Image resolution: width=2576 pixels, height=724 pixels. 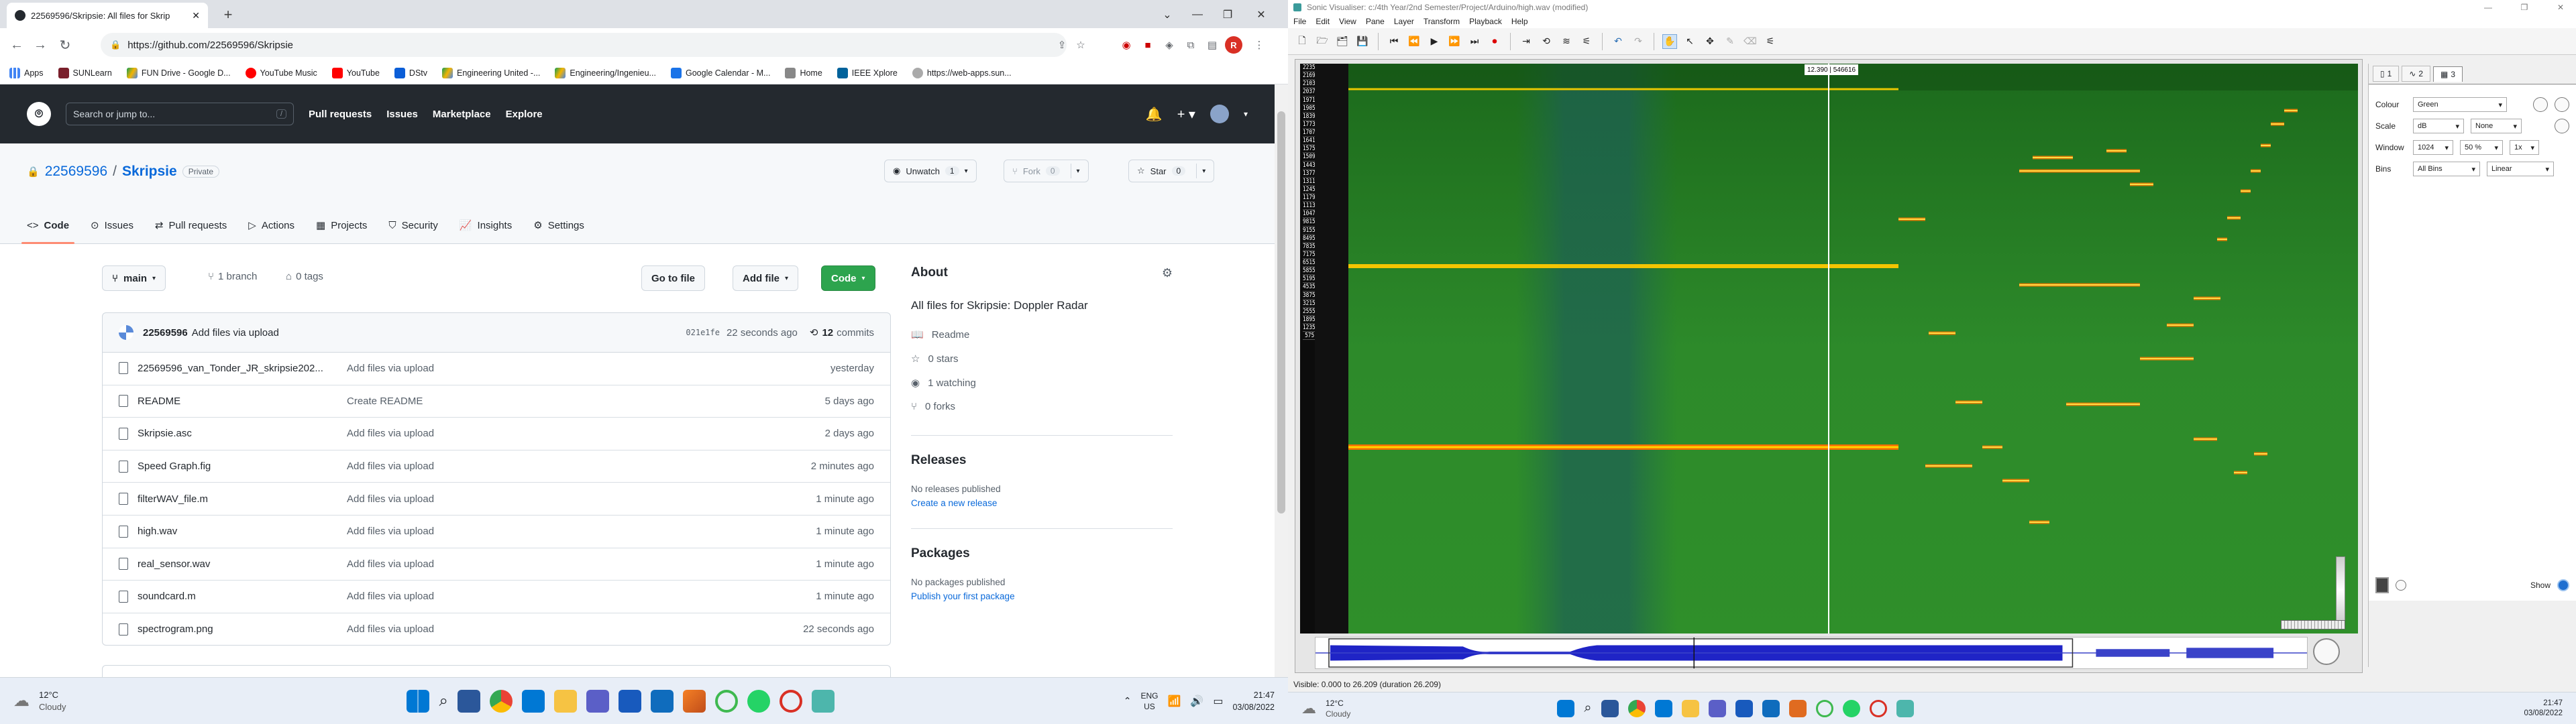 What do you see at coordinates (1750, 41) in the screenshot?
I see `erase-tool-icon: ⌫` at bounding box center [1750, 41].